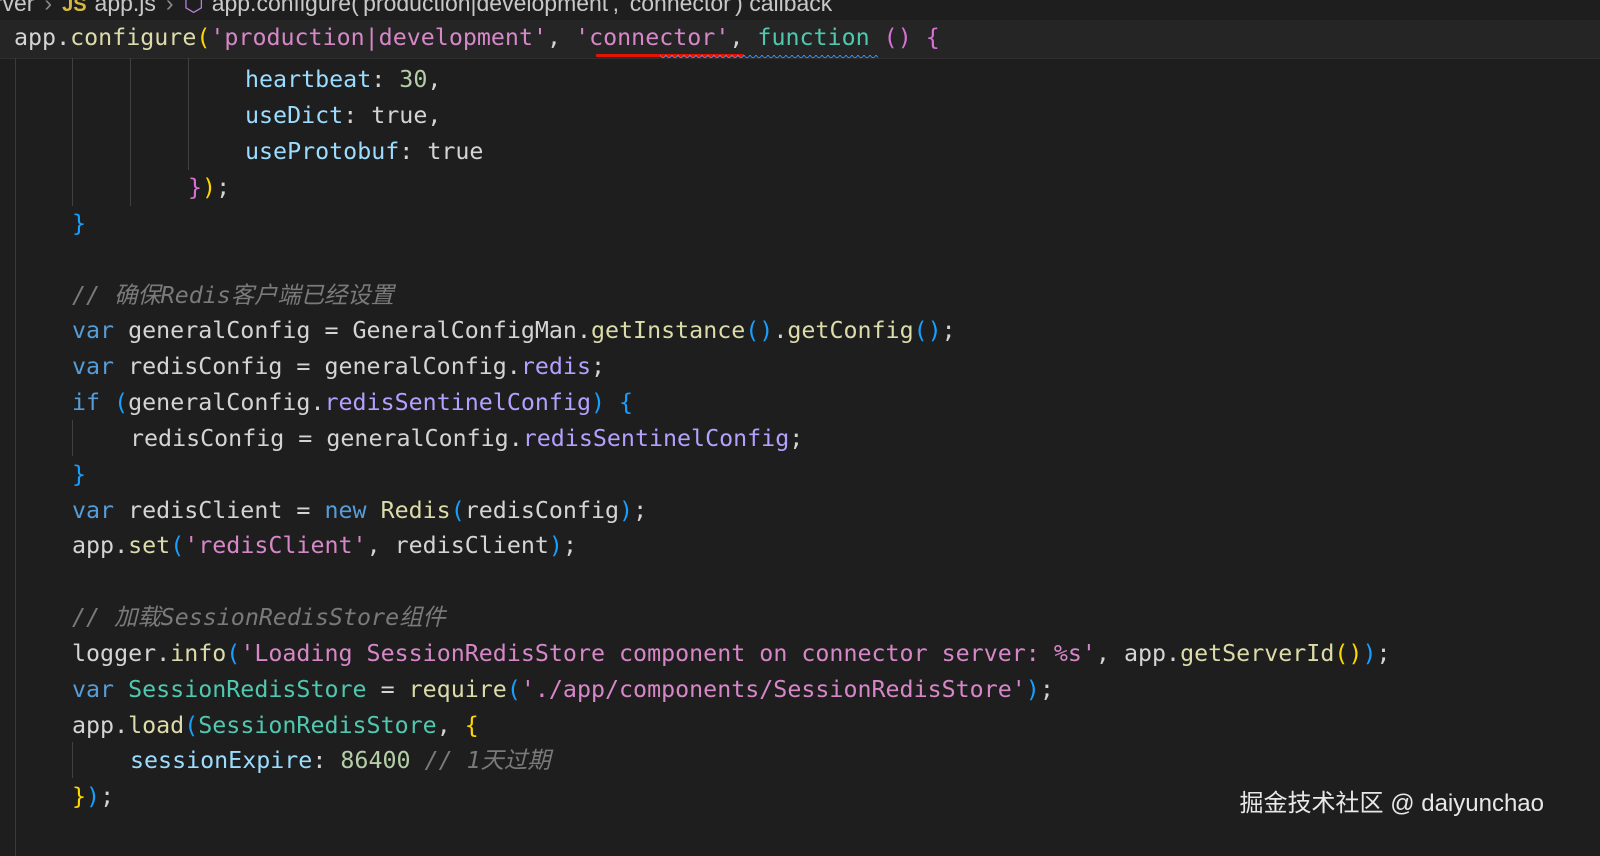 The image size is (1600, 856). I want to click on code-line: app.set('redisClient', redisClient);, so click(324, 546).